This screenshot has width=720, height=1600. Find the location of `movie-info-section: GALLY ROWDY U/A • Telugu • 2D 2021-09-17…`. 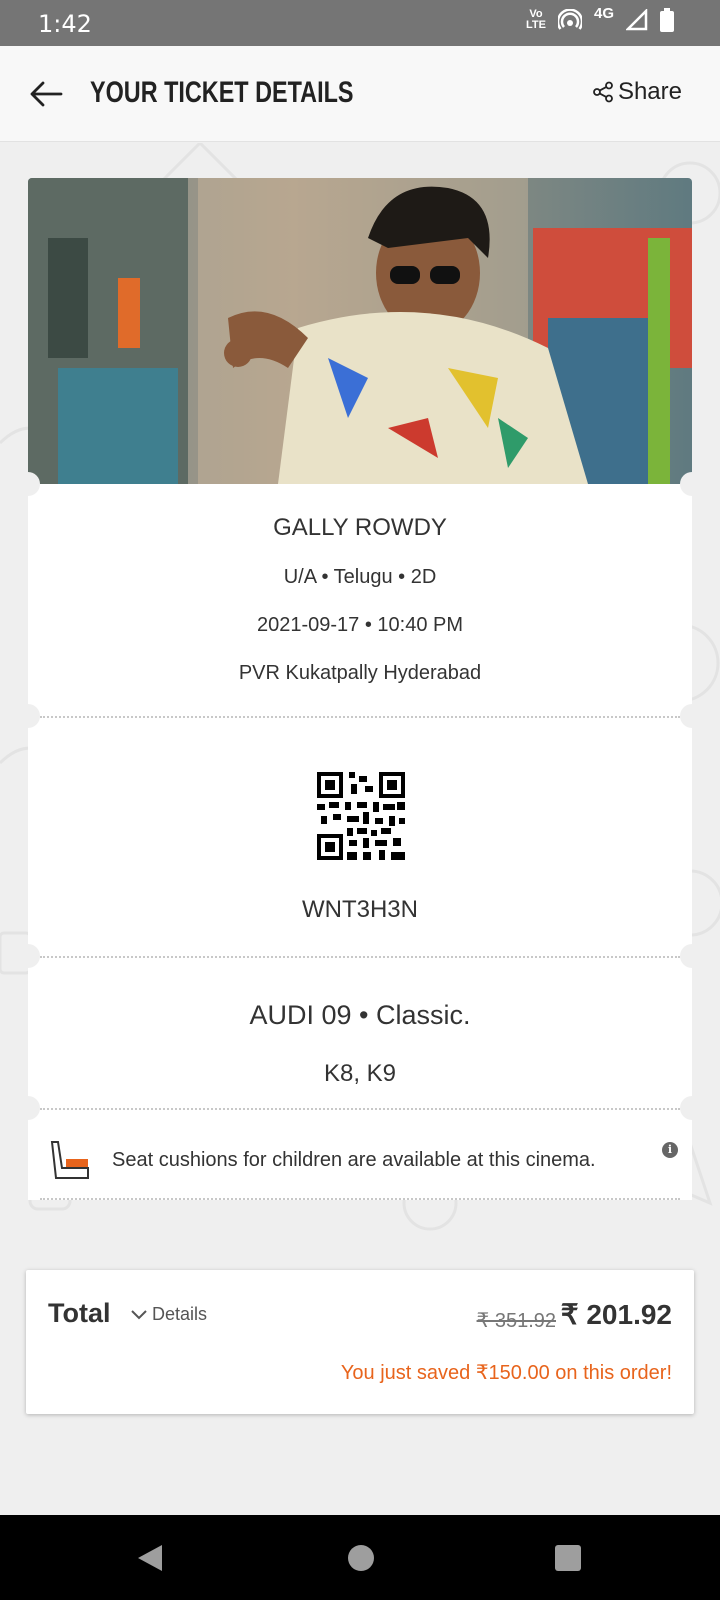

movie-info-section: GALLY ROWDY U/A • Telugu • 2D 2021-09-17… is located at coordinates (360, 594).